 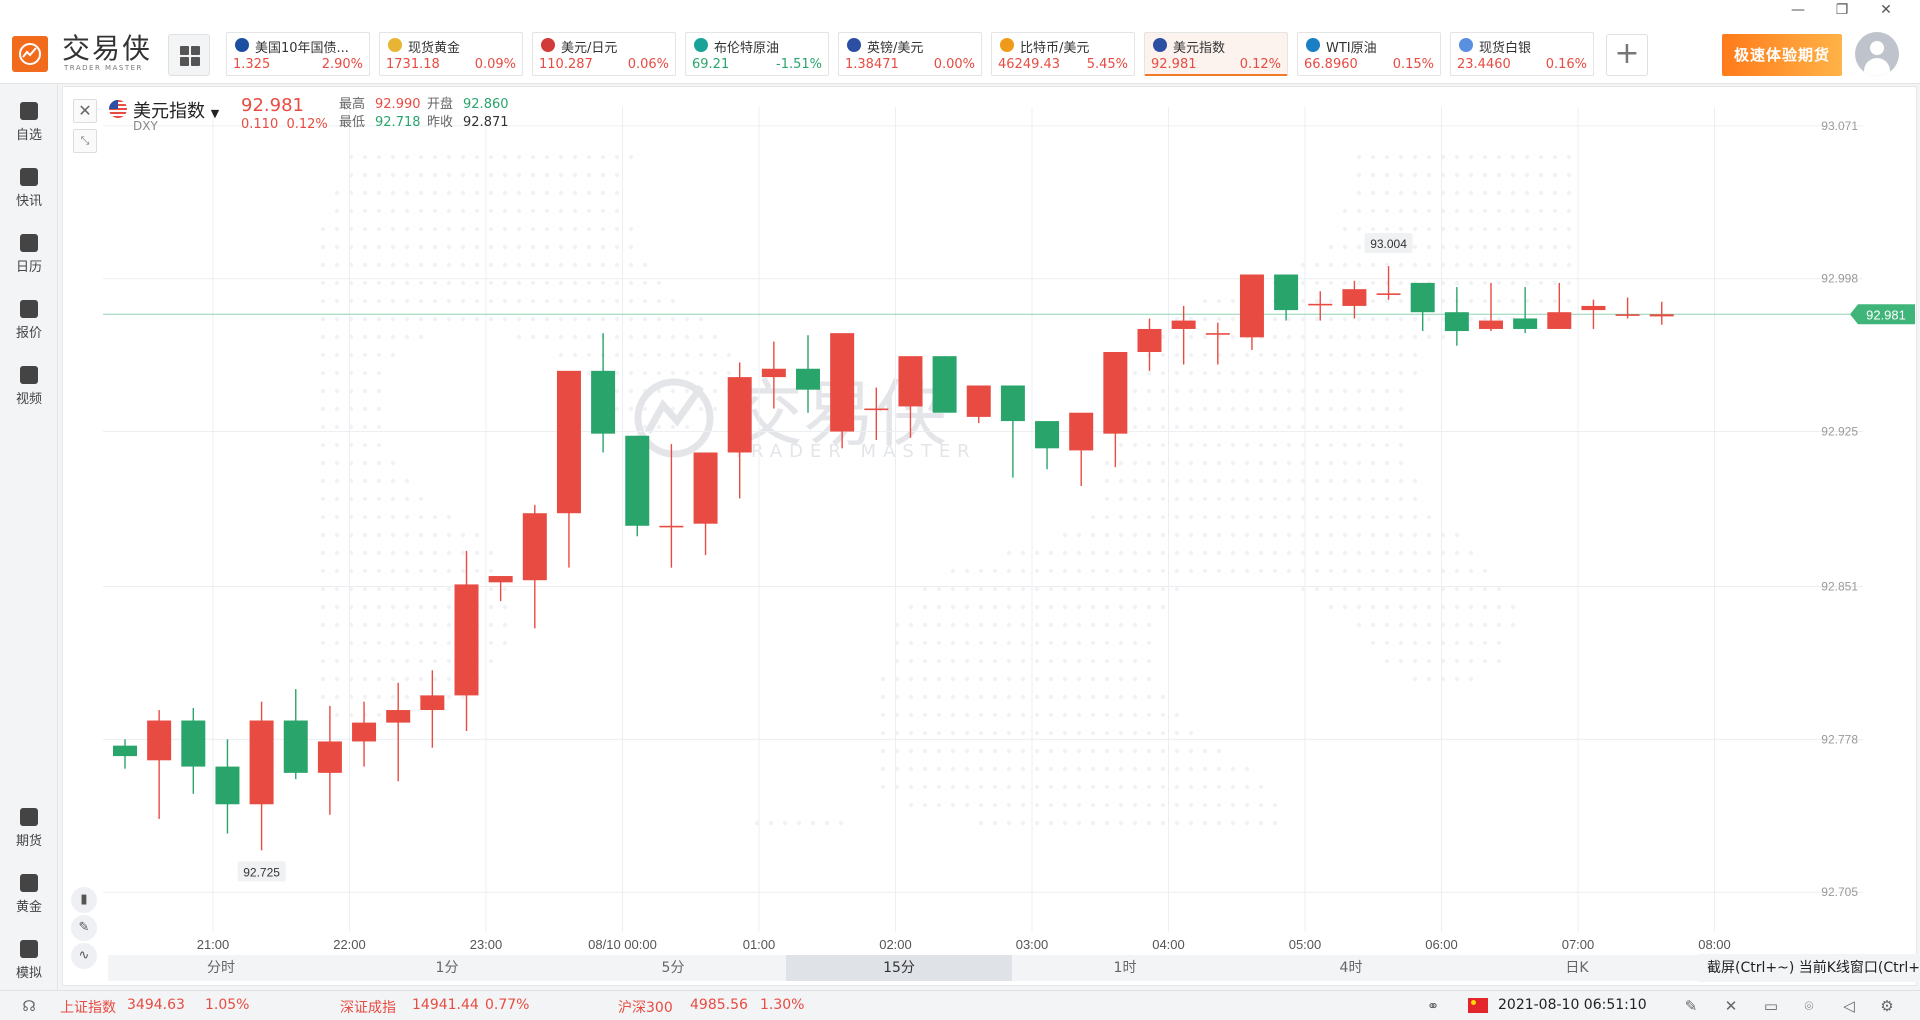 I want to click on minimize-button: —, so click(x=1798, y=10).